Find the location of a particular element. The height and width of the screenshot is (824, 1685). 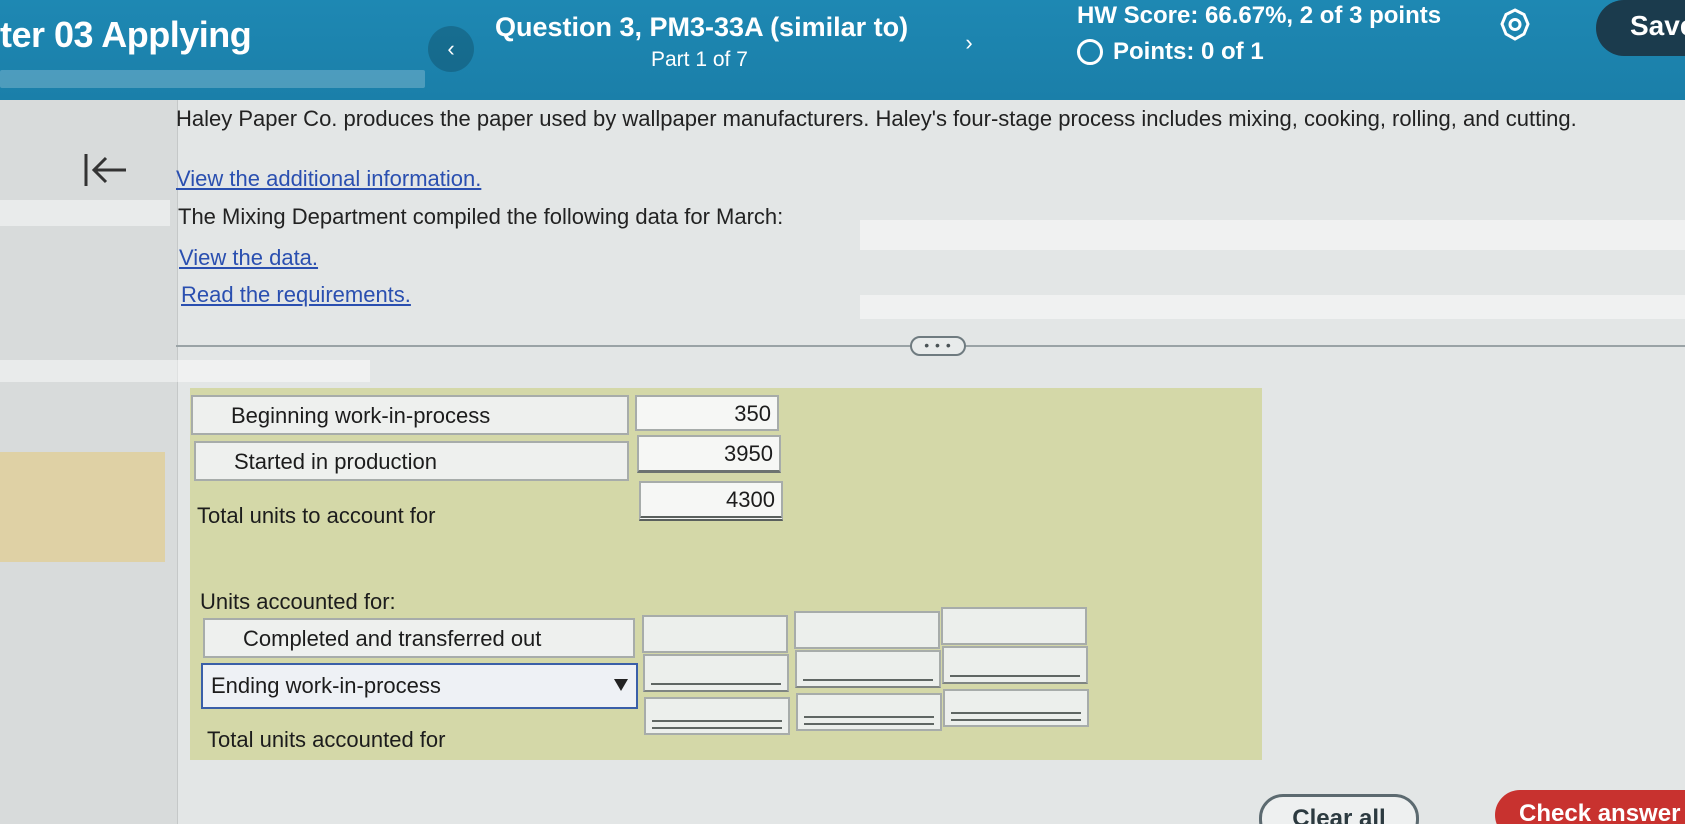

points-row: Points: 0 of 1 is located at coordinates (1170, 52).